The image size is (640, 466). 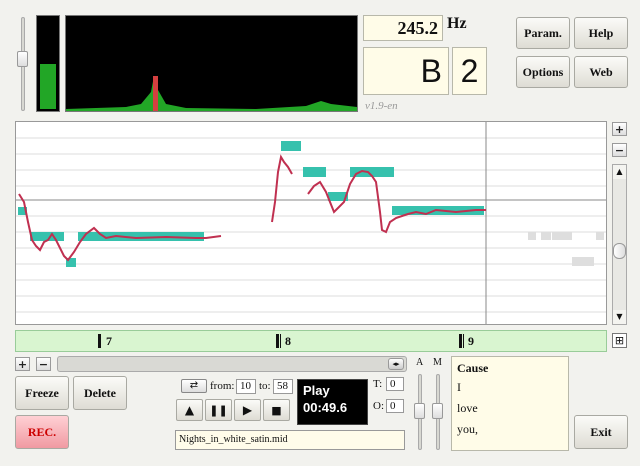 What do you see at coordinates (232, 364) in the screenshot?
I see `horizontal-scrollbar: ◂▸` at bounding box center [232, 364].